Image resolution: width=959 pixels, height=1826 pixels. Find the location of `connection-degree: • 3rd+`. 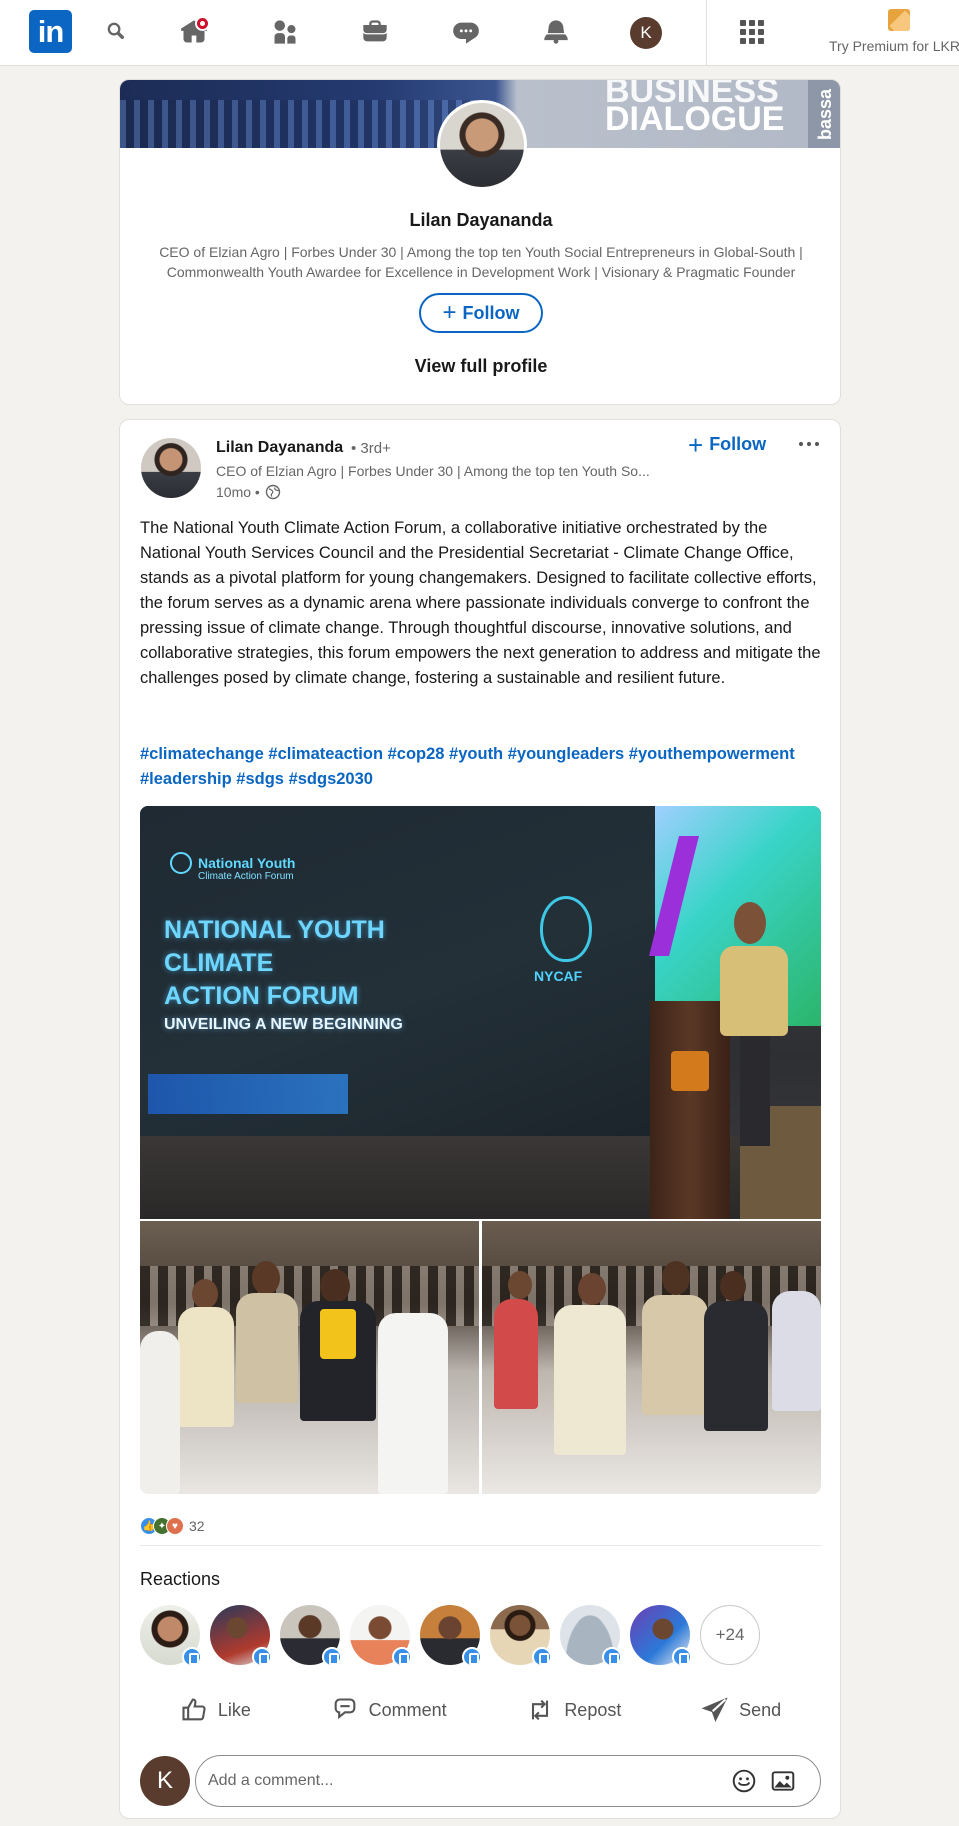

connection-degree: • 3rd+ is located at coordinates (371, 448).